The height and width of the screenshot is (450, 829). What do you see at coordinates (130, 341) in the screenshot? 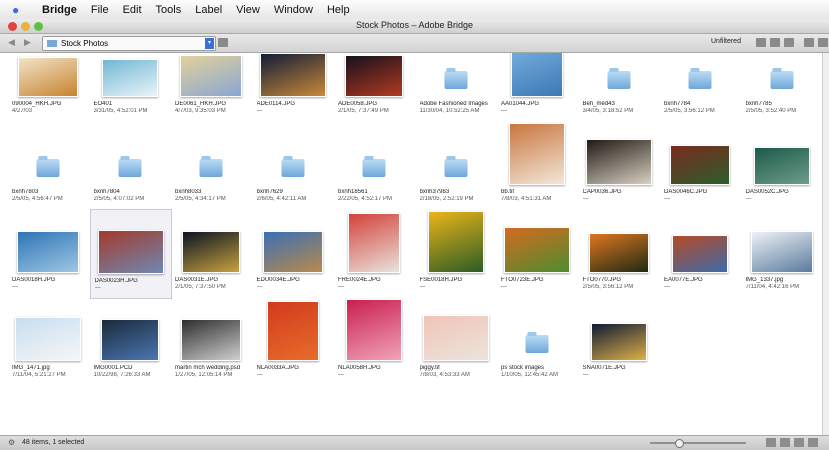
I see `item-cell: IMG0001.PCD 10/22/98, 7:26:33 AM` at bounding box center [130, 341].